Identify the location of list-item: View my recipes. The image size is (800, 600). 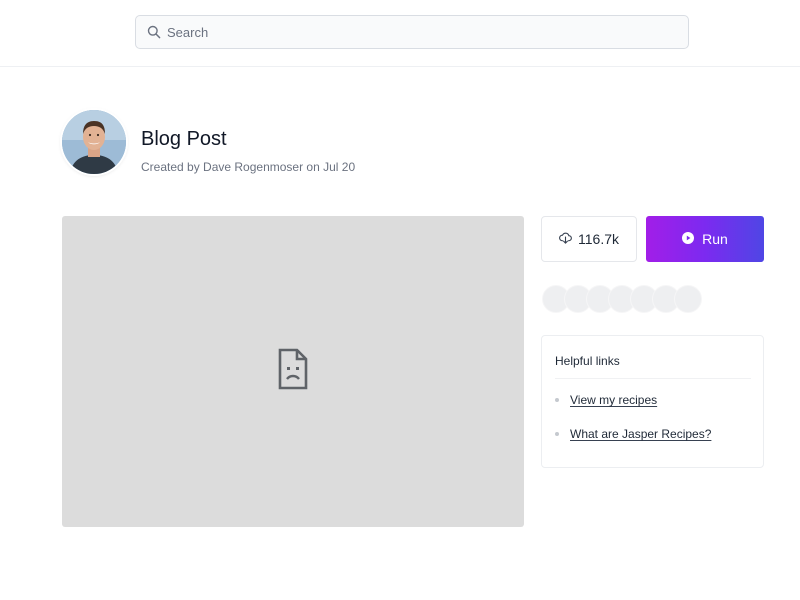
(606, 400).